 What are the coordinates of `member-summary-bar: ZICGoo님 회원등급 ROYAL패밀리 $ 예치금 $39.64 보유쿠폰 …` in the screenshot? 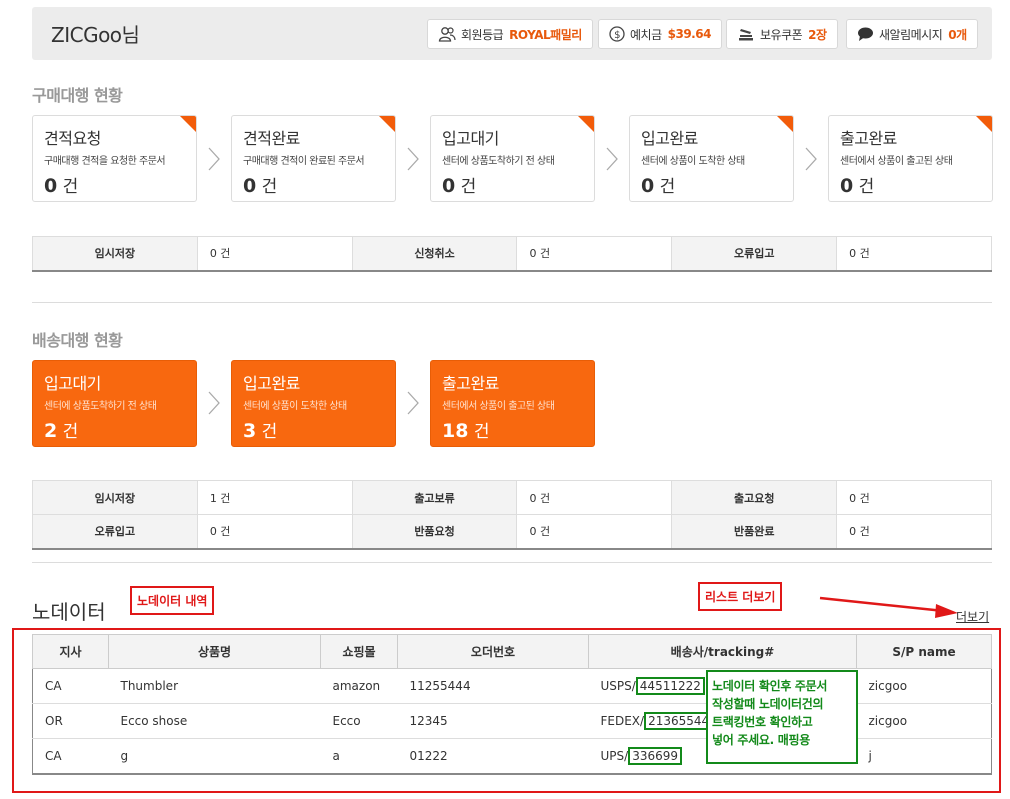 It's located at (512, 33).